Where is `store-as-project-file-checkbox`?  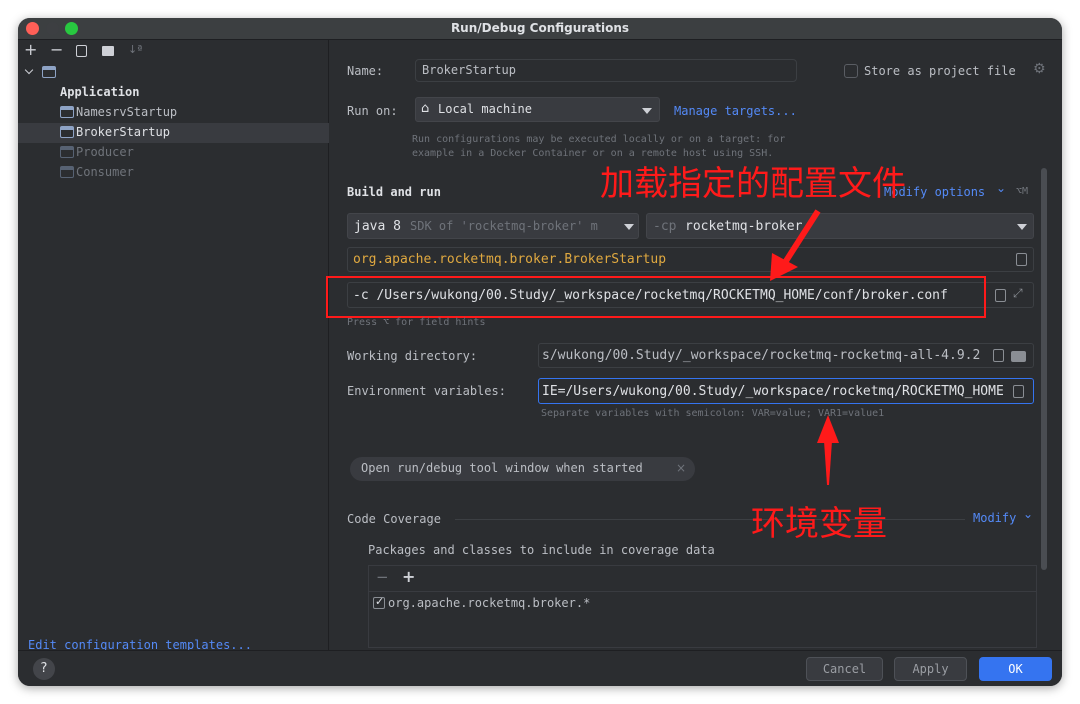 store-as-project-file-checkbox is located at coordinates (851, 71).